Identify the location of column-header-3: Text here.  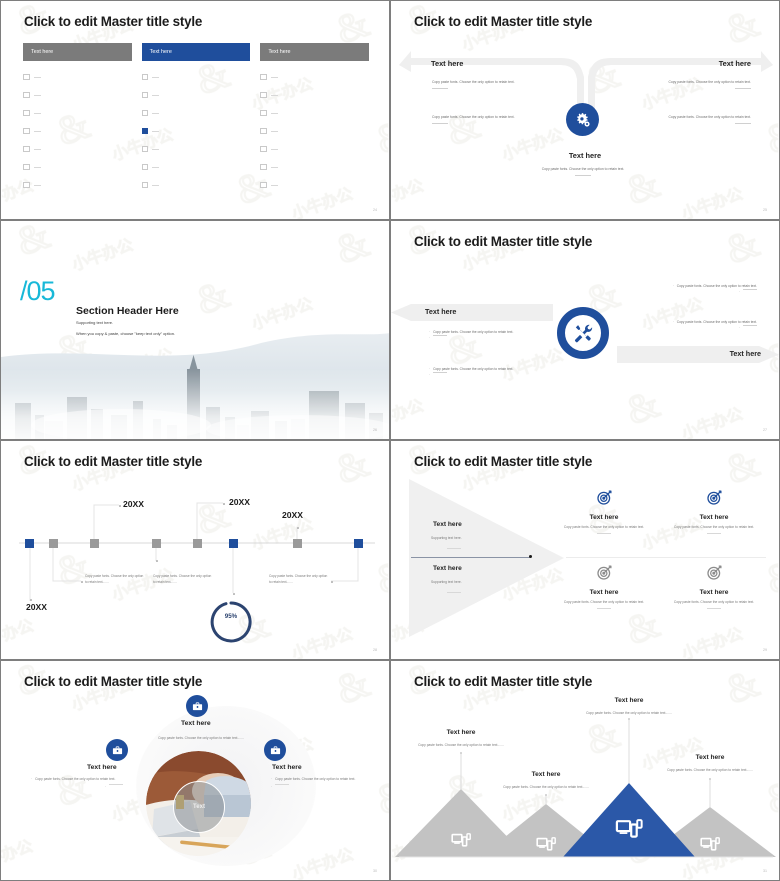
(315, 52).